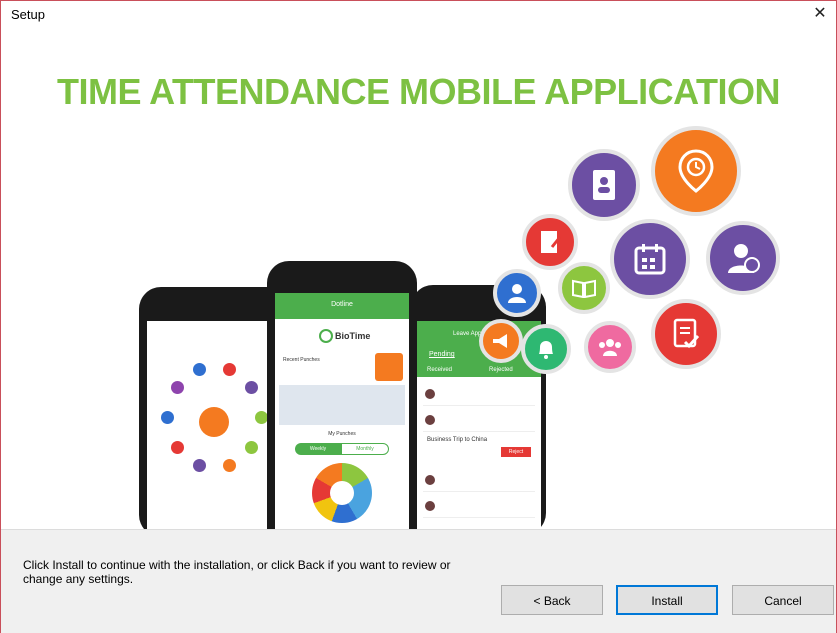 This screenshot has height=633, width=837. What do you see at coordinates (177, 387) in the screenshot?
I see `menu-attendance-icon` at bounding box center [177, 387].